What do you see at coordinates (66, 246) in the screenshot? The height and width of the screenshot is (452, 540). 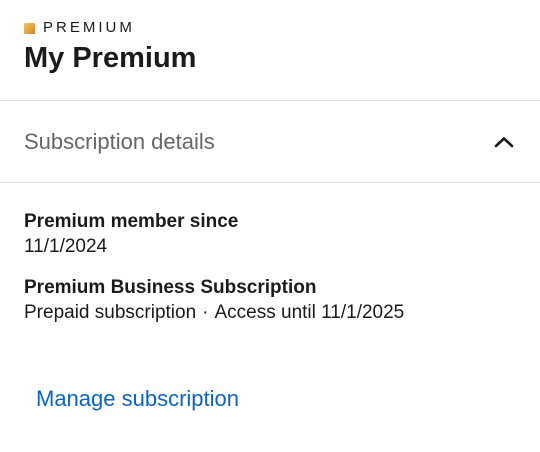 I see `member-since-value: 11/1/2024` at bounding box center [66, 246].